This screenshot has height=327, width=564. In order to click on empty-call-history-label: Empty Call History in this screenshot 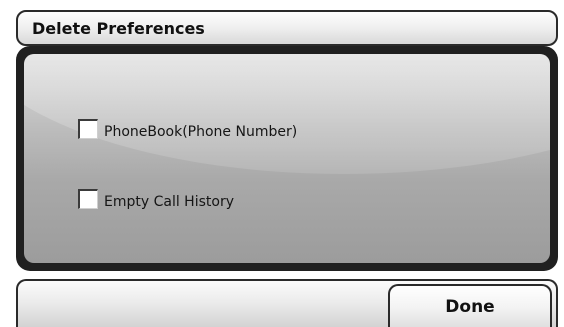, I will do `click(169, 202)`.